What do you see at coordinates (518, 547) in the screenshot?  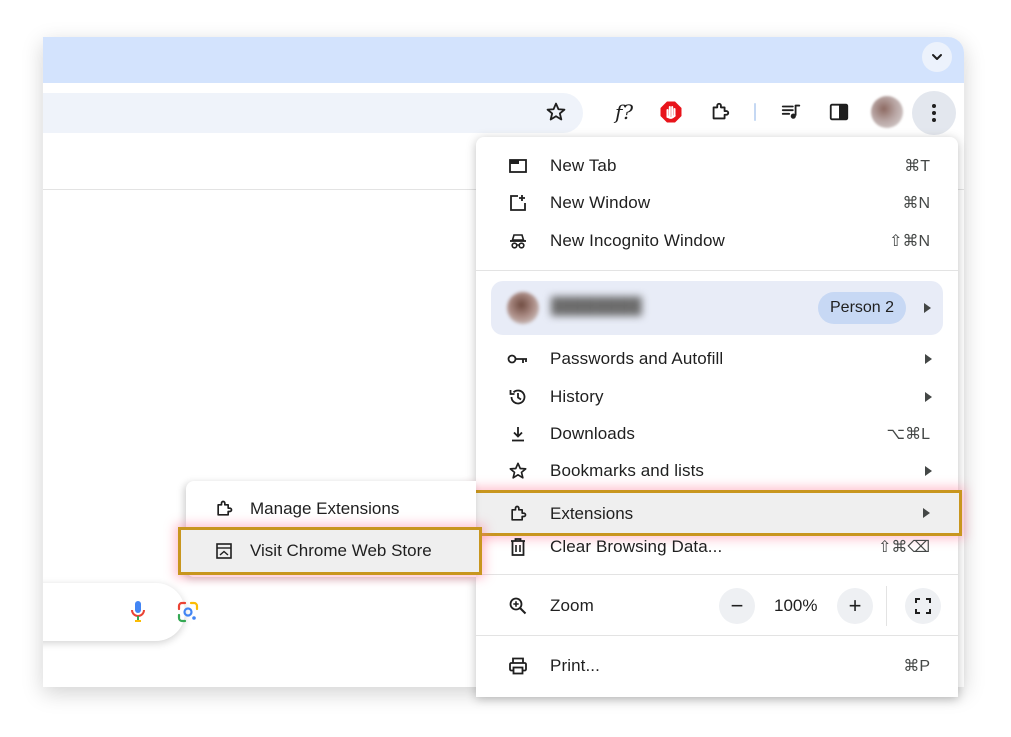 I see `trash-icon` at bounding box center [518, 547].